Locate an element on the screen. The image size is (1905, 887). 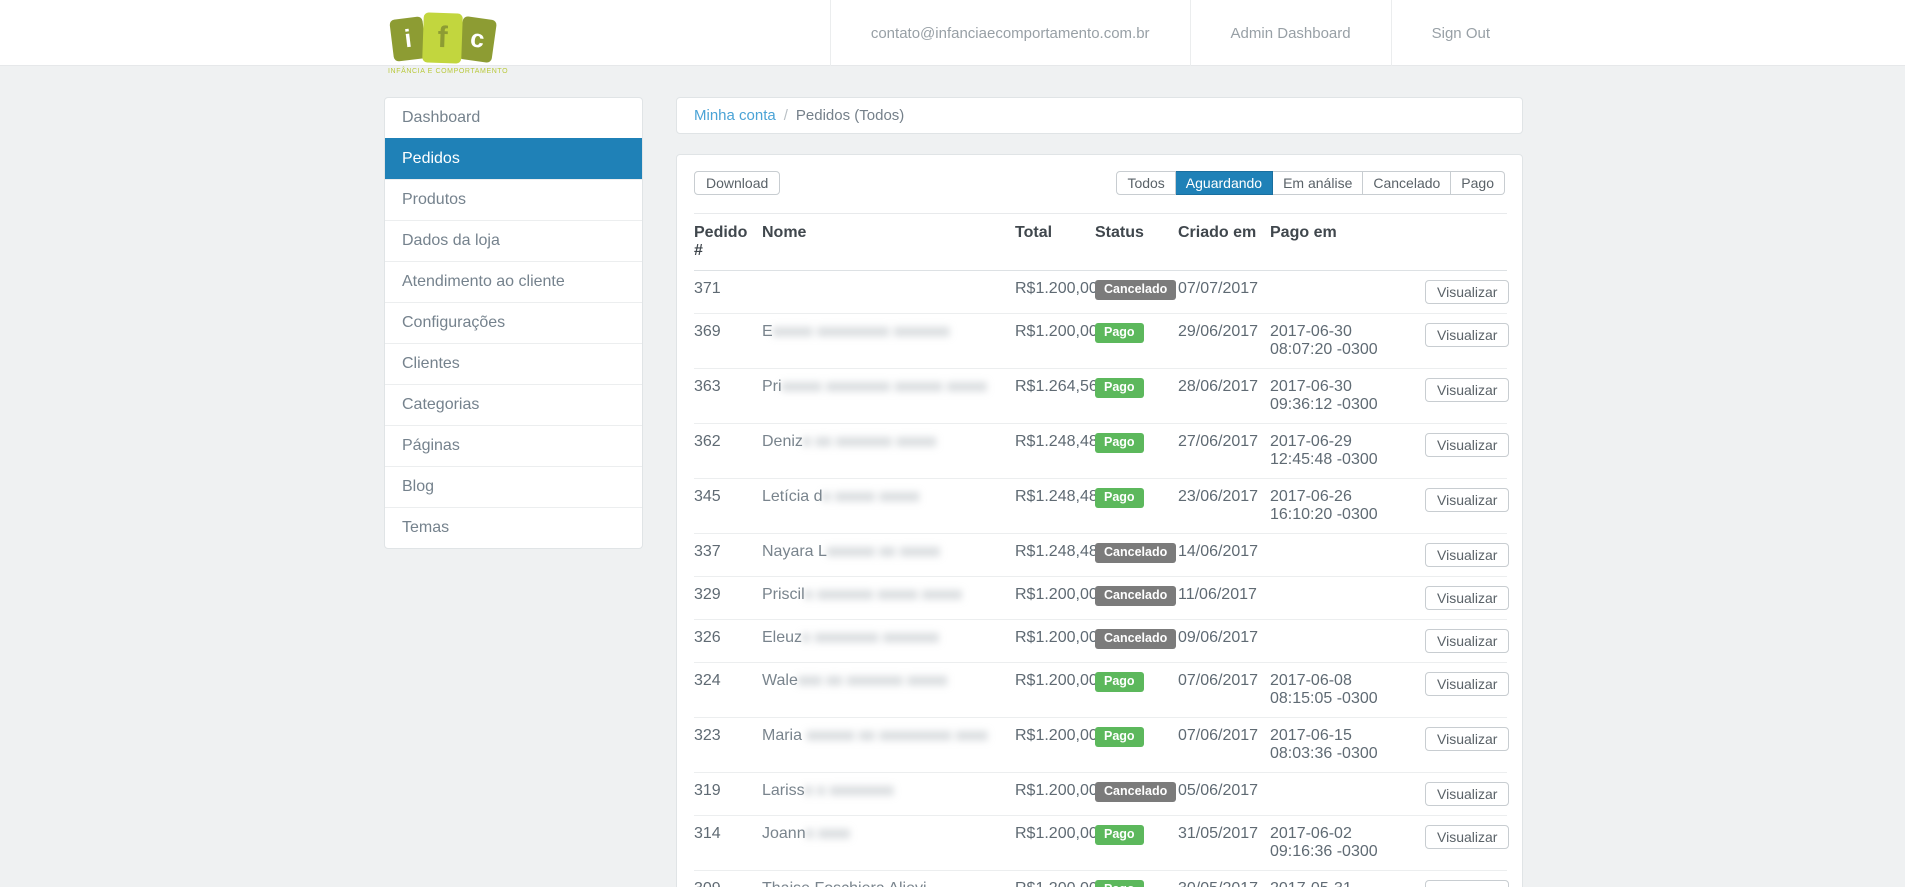
col-header-pedido: Pedido # is located at coordinates (728, 242).